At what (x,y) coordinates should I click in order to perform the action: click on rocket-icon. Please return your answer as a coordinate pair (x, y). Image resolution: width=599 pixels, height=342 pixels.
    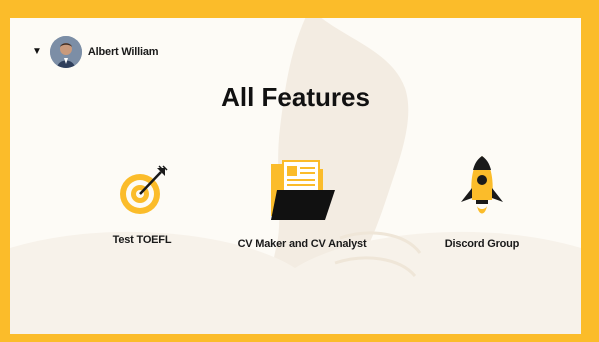
    Looking at the image, I should click on (482, 185).